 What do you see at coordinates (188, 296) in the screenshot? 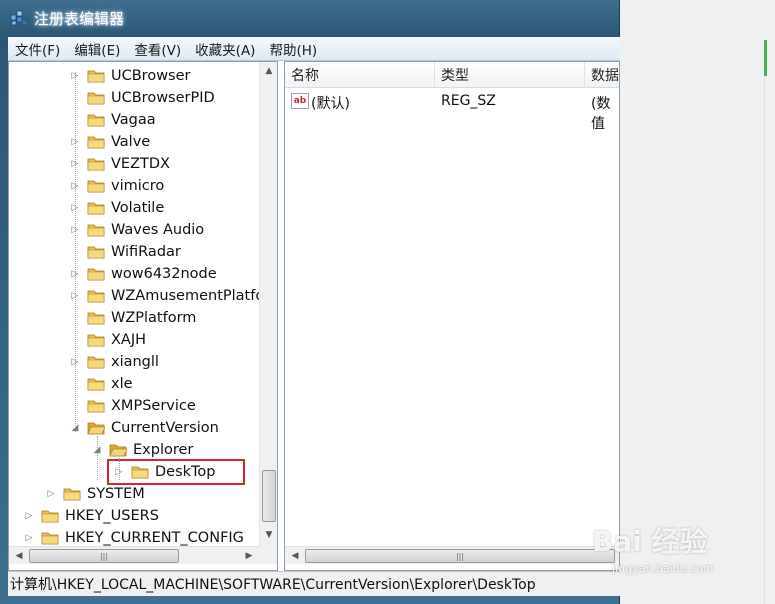
I see `tree-item-label: WZAmusementPlatfo` at bounding box center [188, 296].